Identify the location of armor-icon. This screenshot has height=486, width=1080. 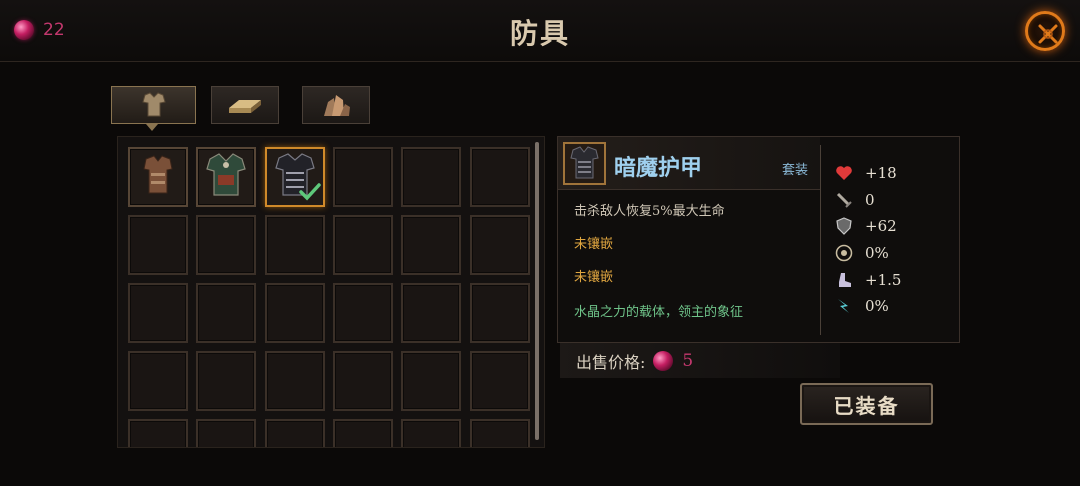
(153, 104).